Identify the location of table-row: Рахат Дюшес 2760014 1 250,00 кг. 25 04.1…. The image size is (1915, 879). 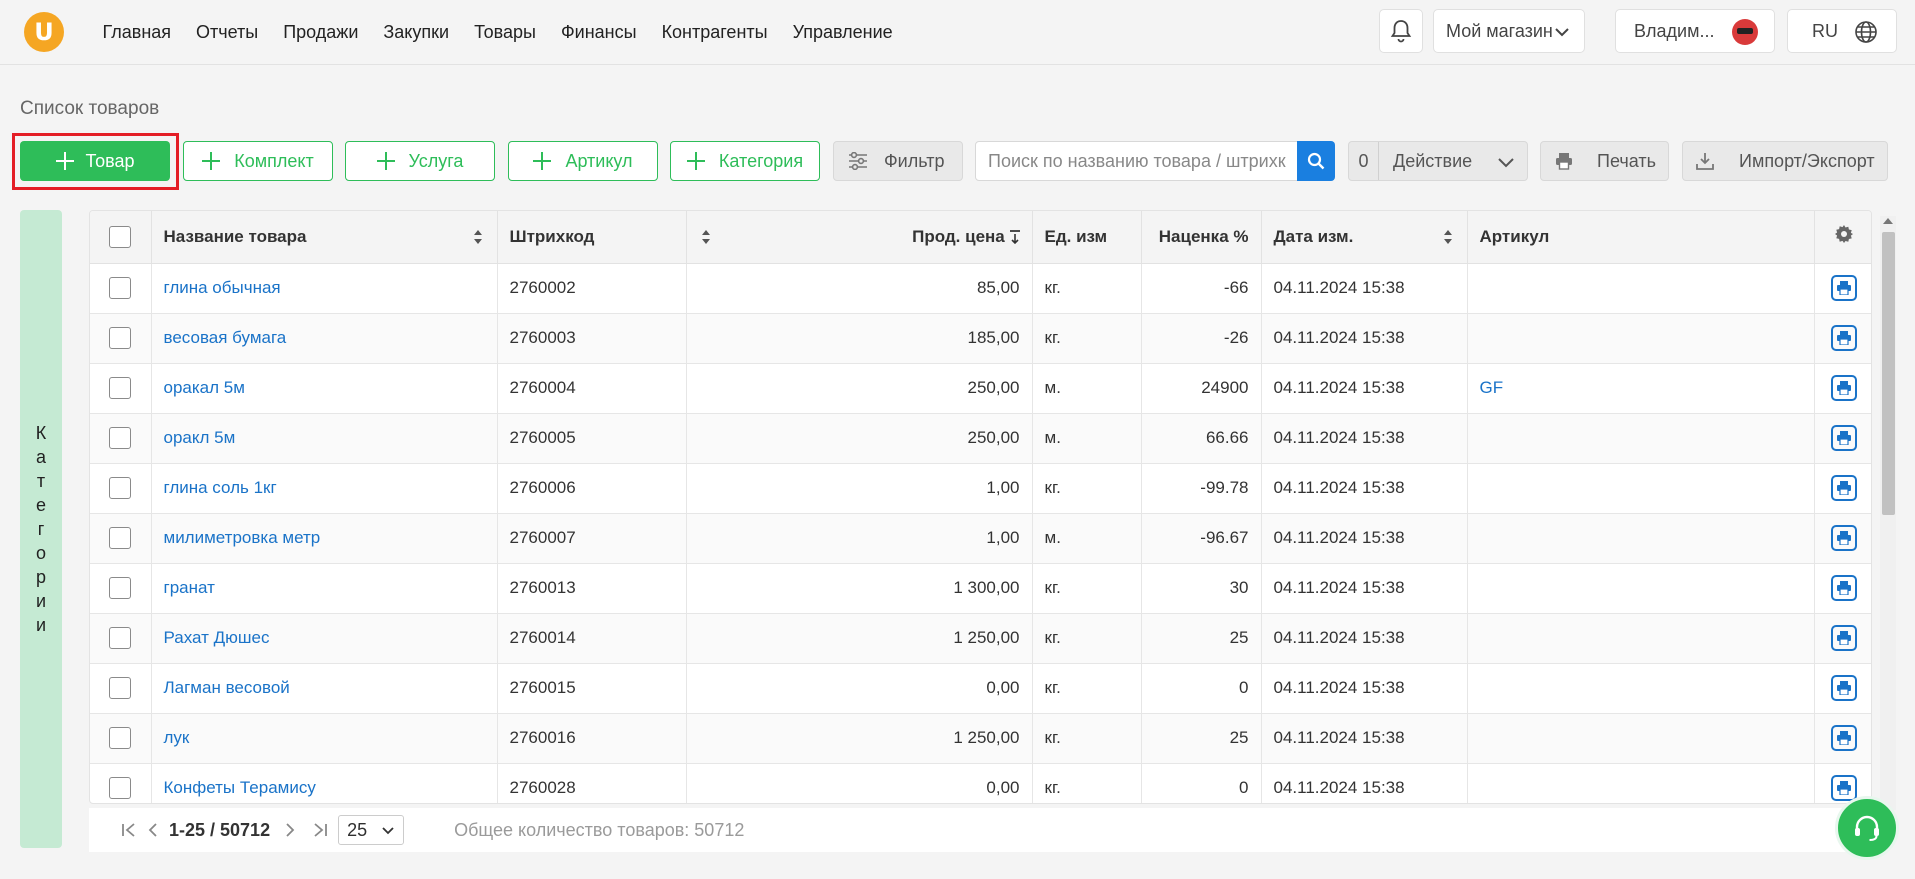
(980, 638).